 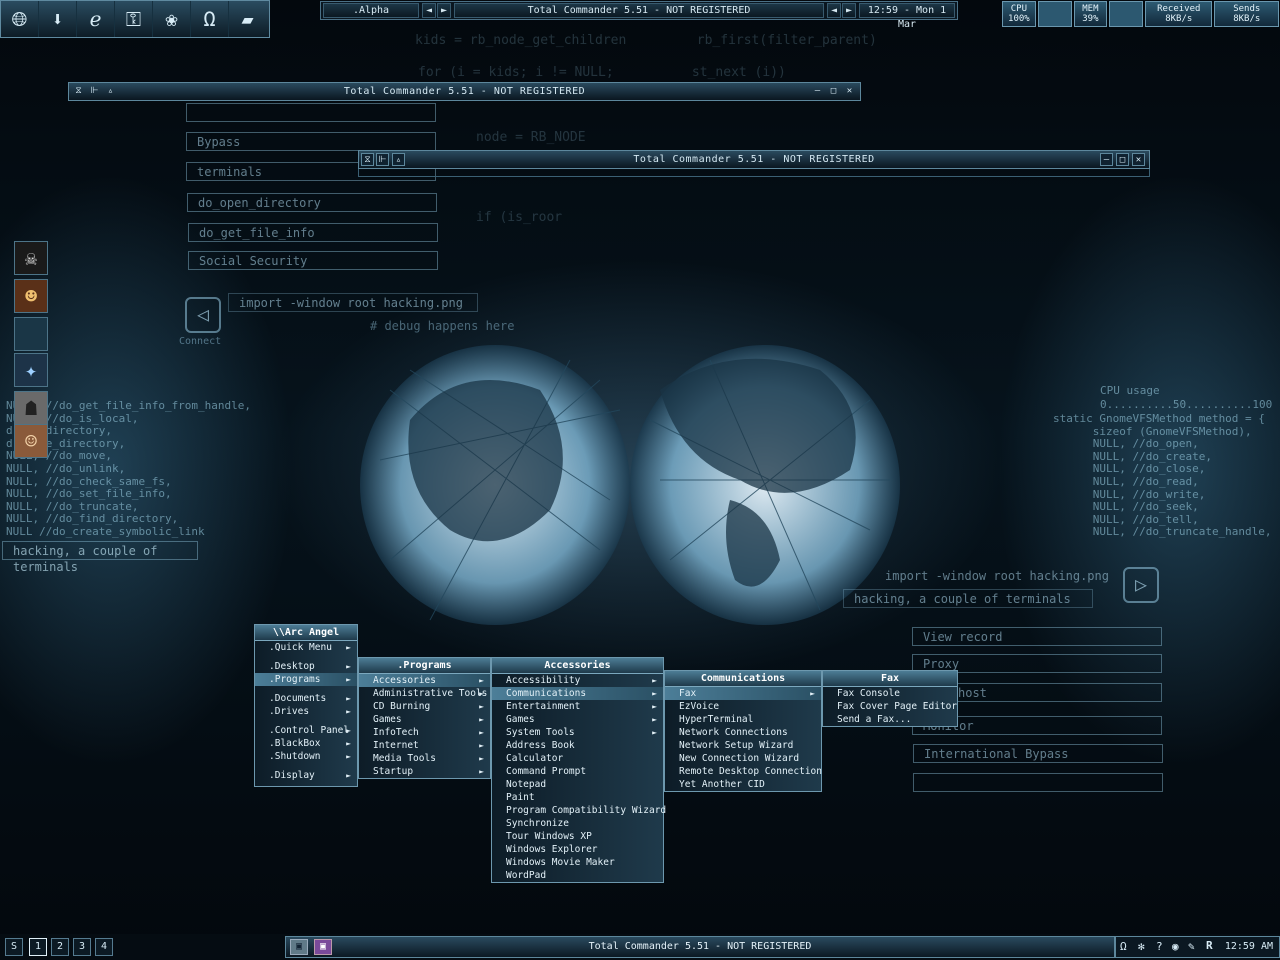 What do you see at coordinates (306, 730) in the screenshot?
I see `menu-item-control-panel: .Control Panel ►` at bounding box center [306, 730].